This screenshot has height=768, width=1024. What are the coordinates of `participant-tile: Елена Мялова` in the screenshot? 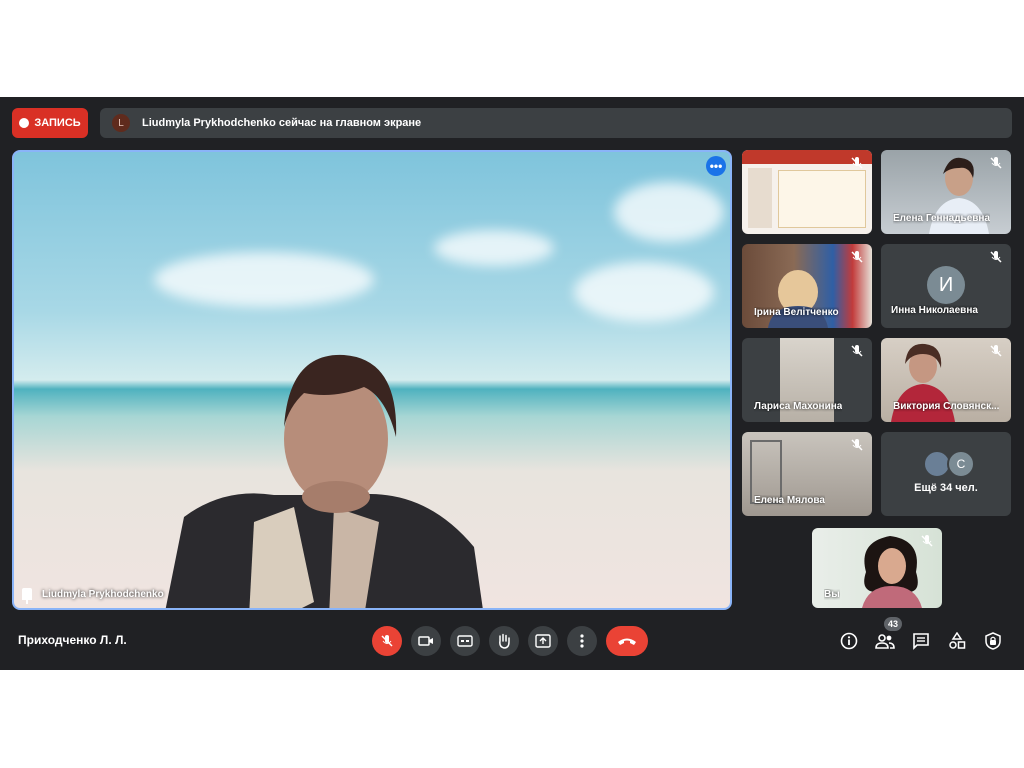 It's located at (807, 474).